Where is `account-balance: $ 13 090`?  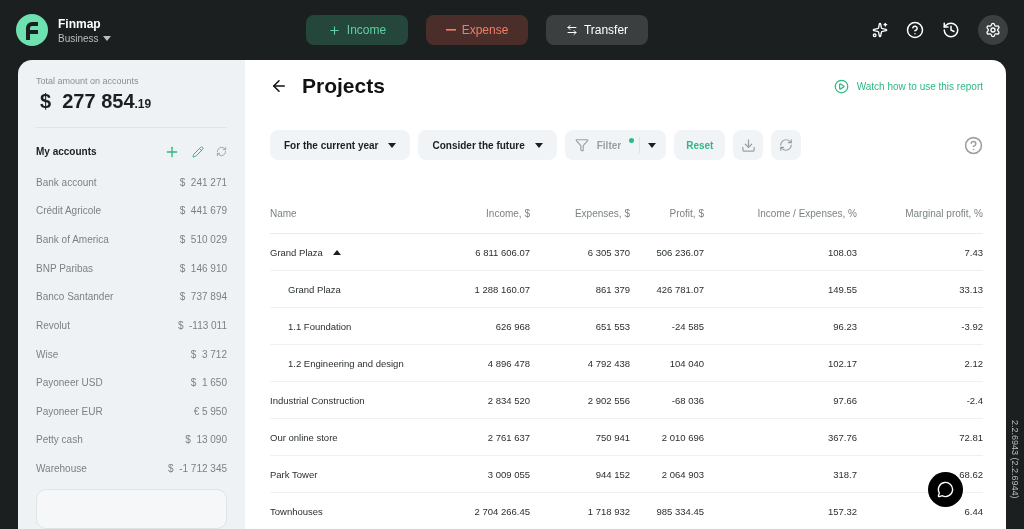 account-balance: $ 13 090 is located at coordinates (206, 440).